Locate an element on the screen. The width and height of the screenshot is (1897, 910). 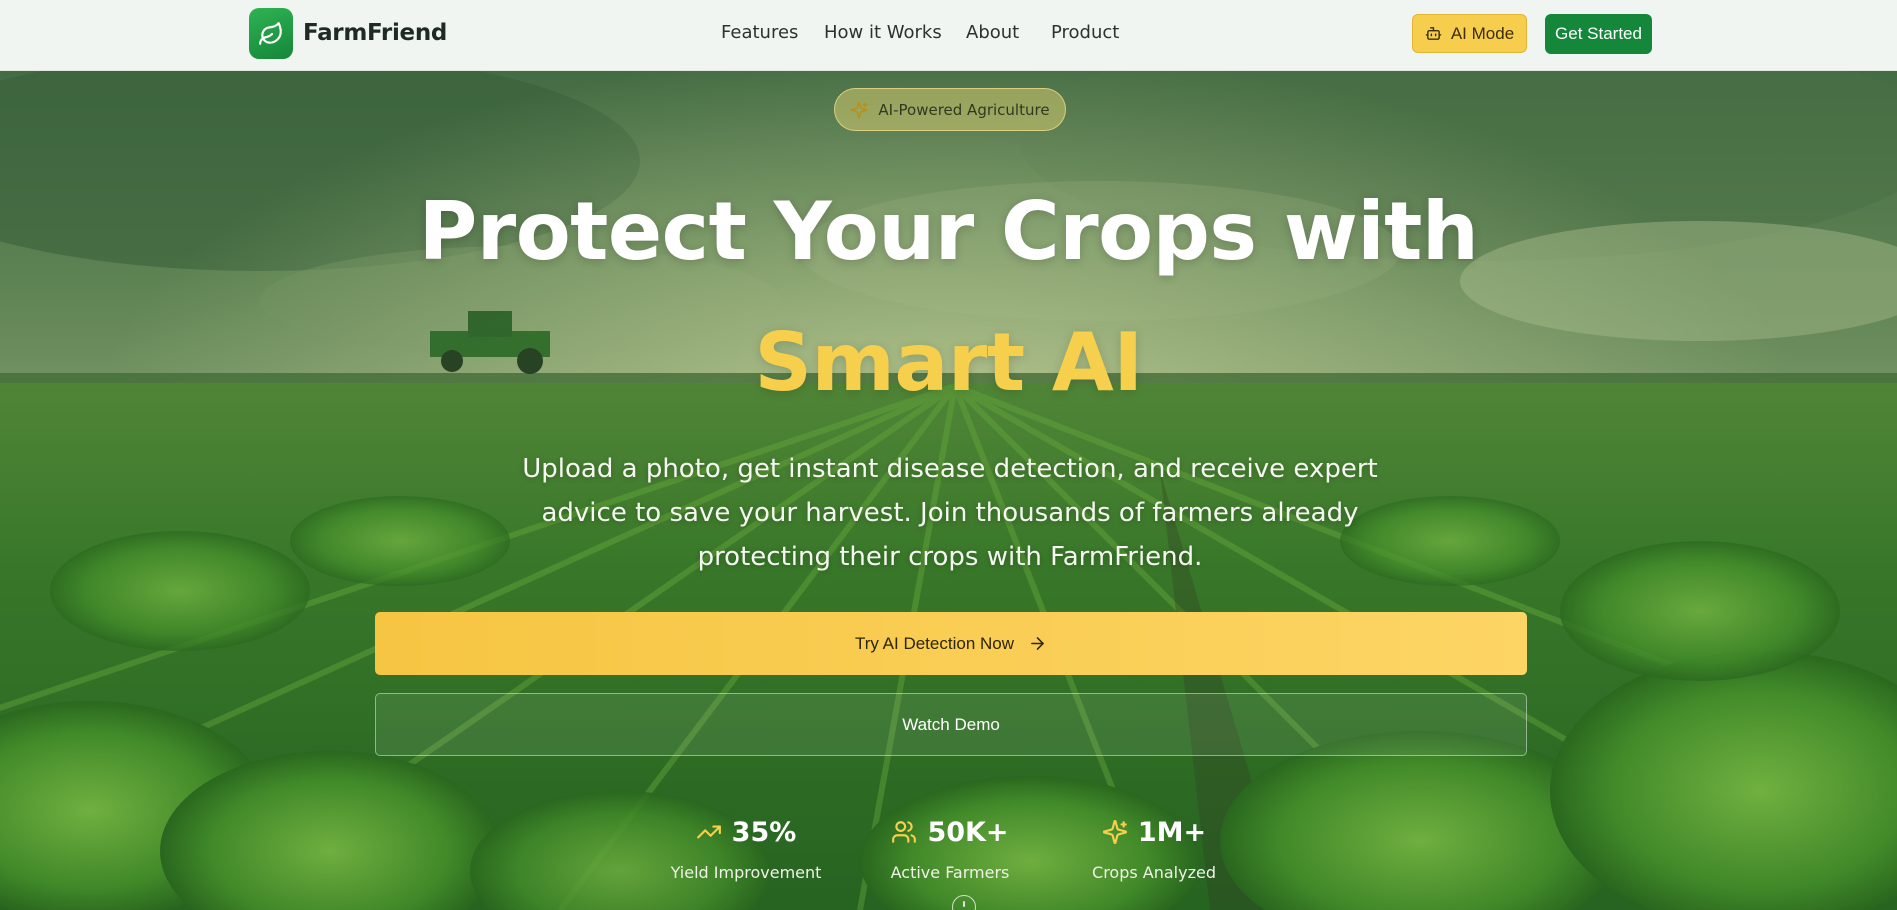
stat-value: 35% is located at coordinates (764, 832).